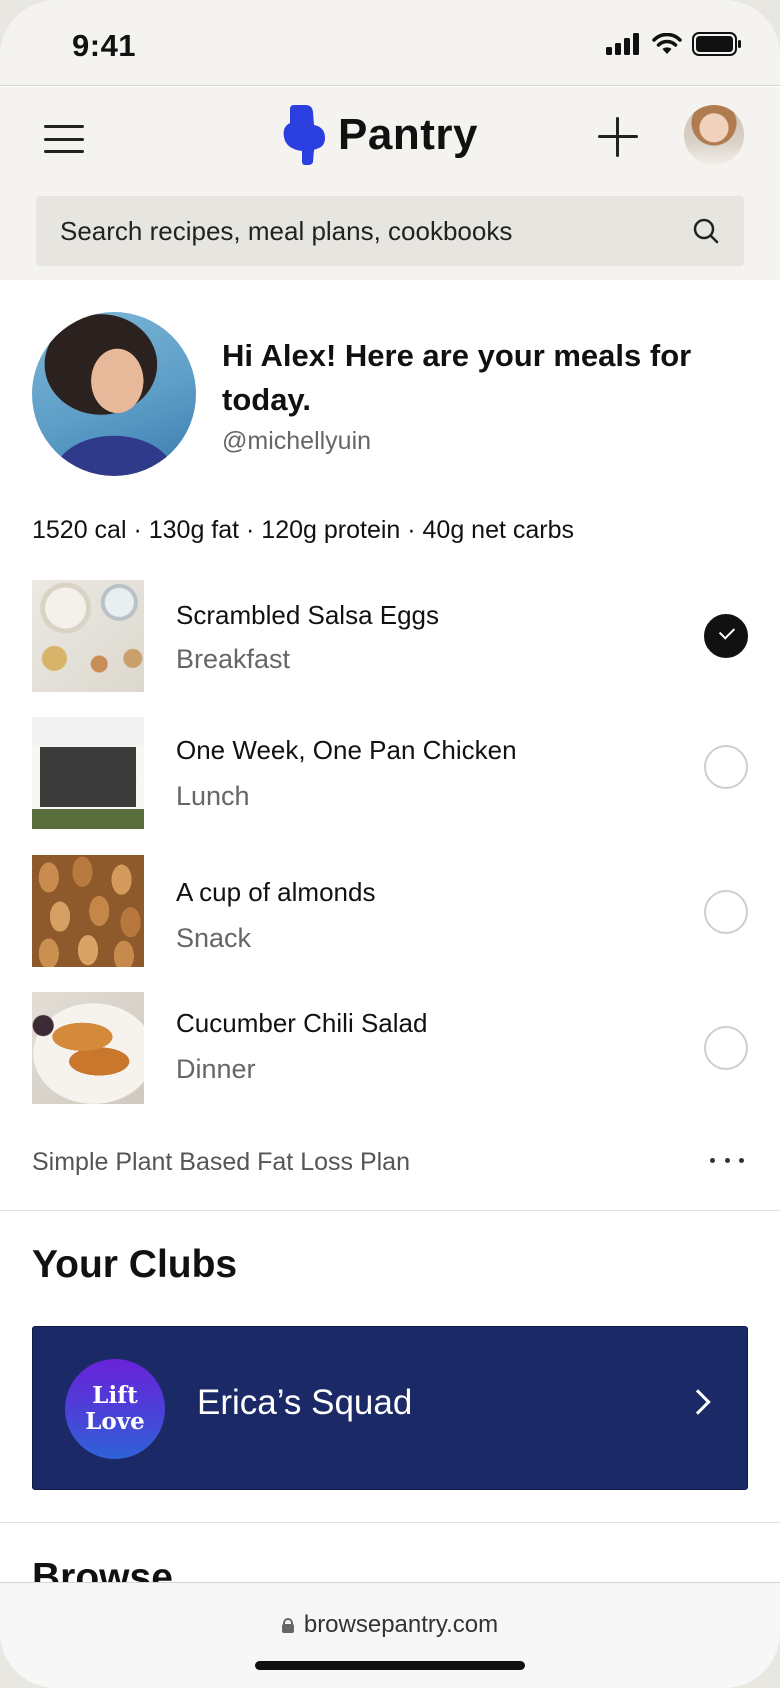 The height and width of the screenshot is (1688, 780). What do you see at coordinates (305, 1402) in the screenshot?
I see `club-name: Erica’s Squad` at bounding box center [305, 1402].